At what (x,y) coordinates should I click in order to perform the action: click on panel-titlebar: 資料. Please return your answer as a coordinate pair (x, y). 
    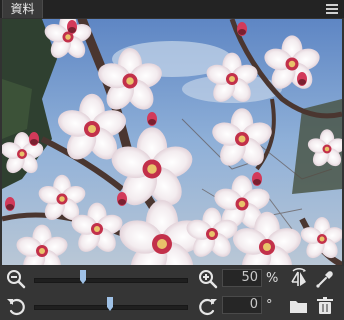
    Looking at the image, I should click on (172, 9).